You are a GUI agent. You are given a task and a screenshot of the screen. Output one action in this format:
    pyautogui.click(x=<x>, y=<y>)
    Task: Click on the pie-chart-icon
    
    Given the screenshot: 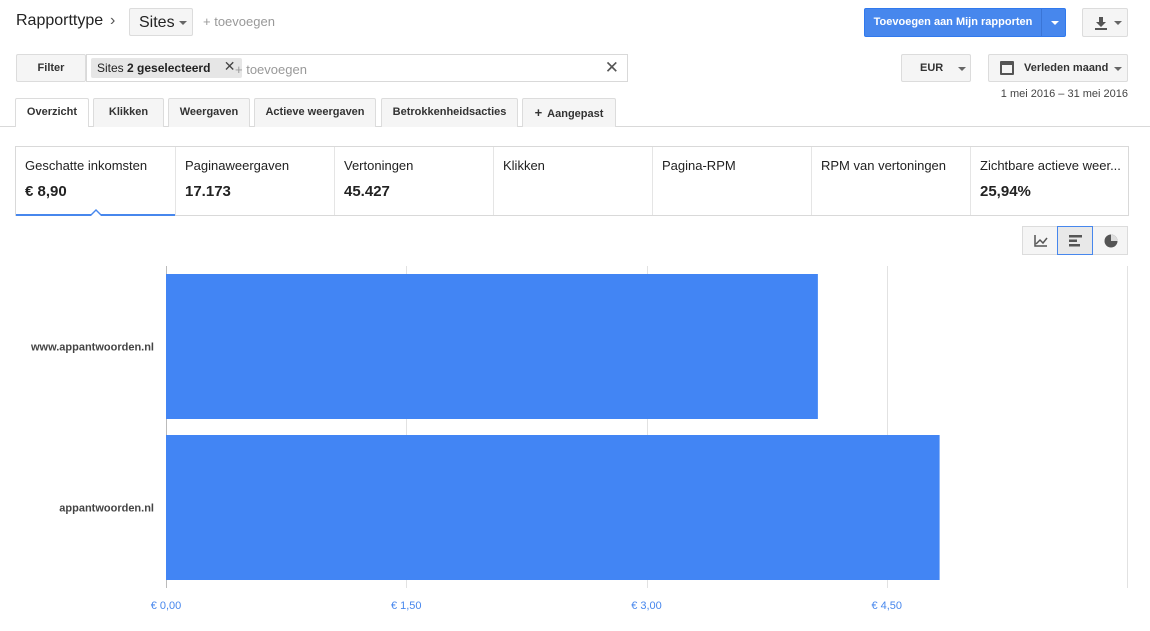 What is the action you would take?
    pyautogui.click(x=1111, y=241)
    